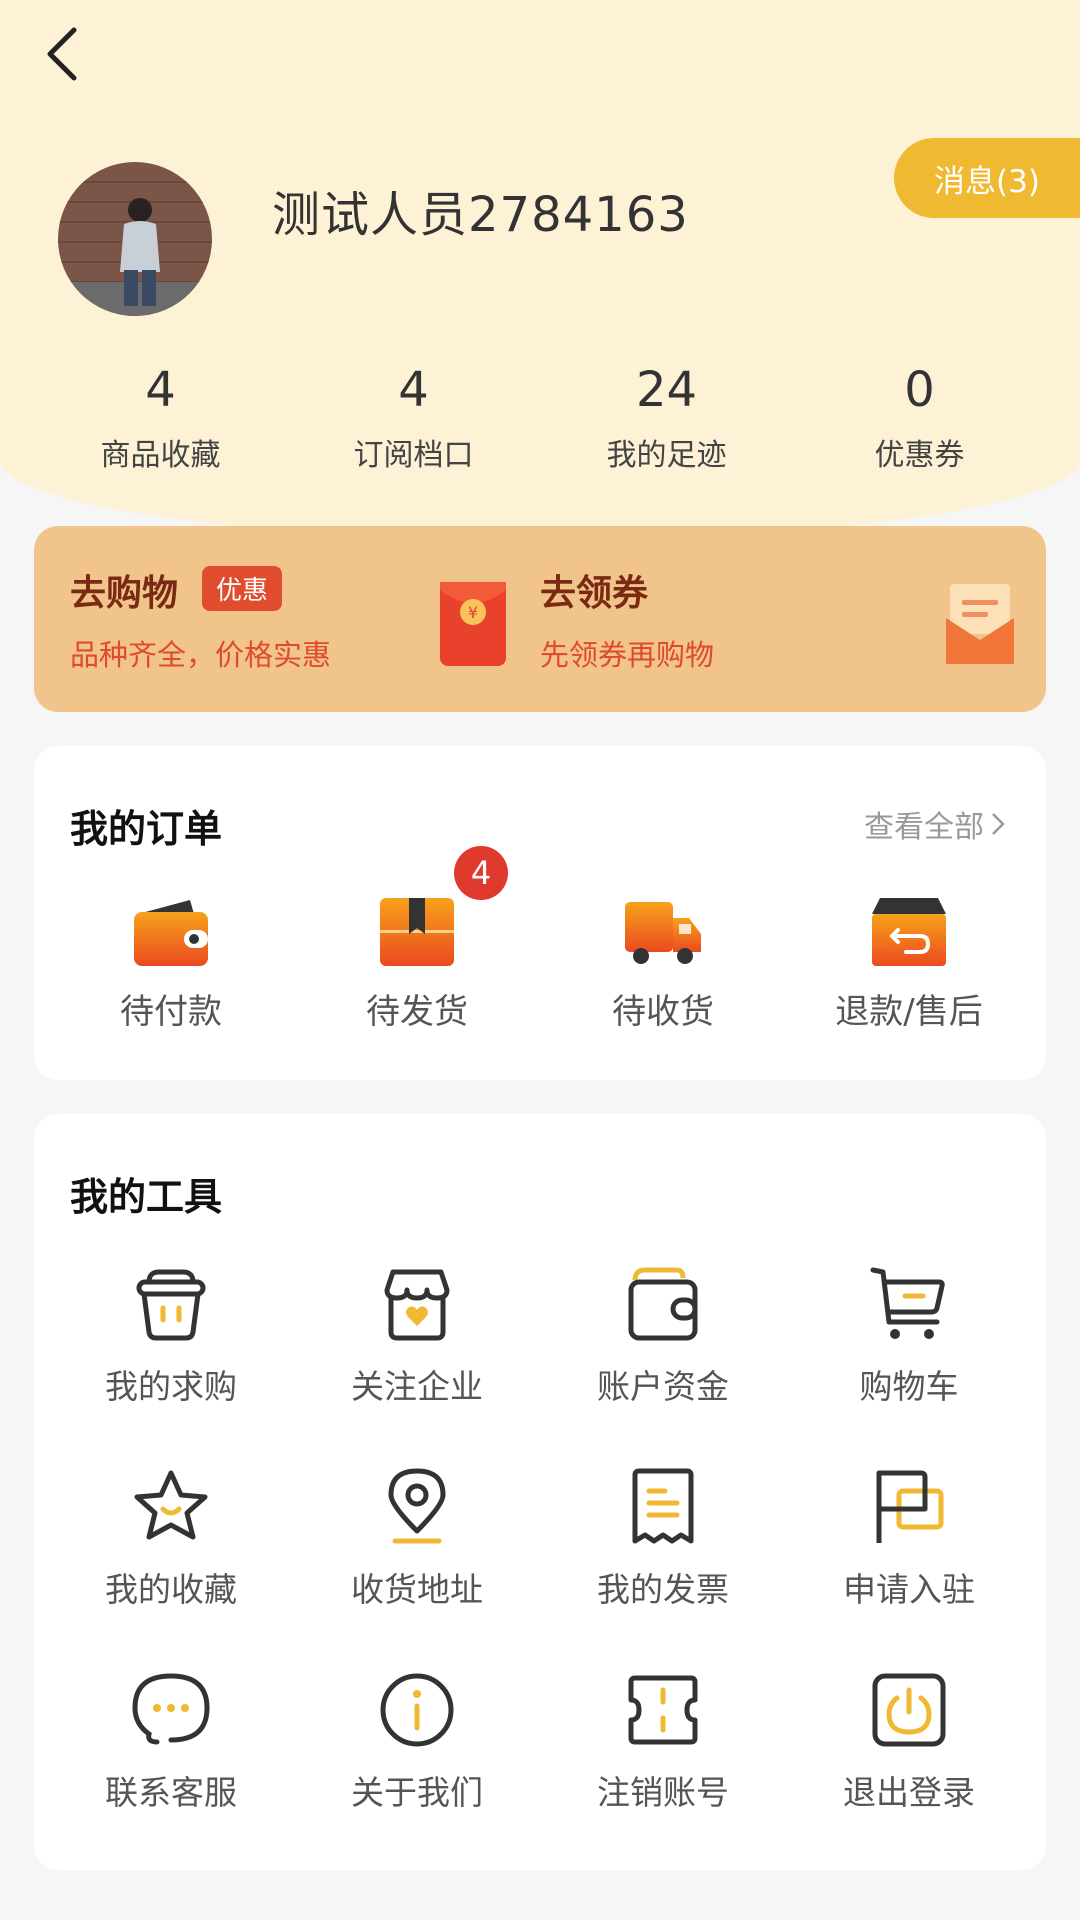  What do you see at coordinates (663, 1771) in the screenshot?
I see `tool-cancel-account: 注销账号` at bounding box center [663, 1771].